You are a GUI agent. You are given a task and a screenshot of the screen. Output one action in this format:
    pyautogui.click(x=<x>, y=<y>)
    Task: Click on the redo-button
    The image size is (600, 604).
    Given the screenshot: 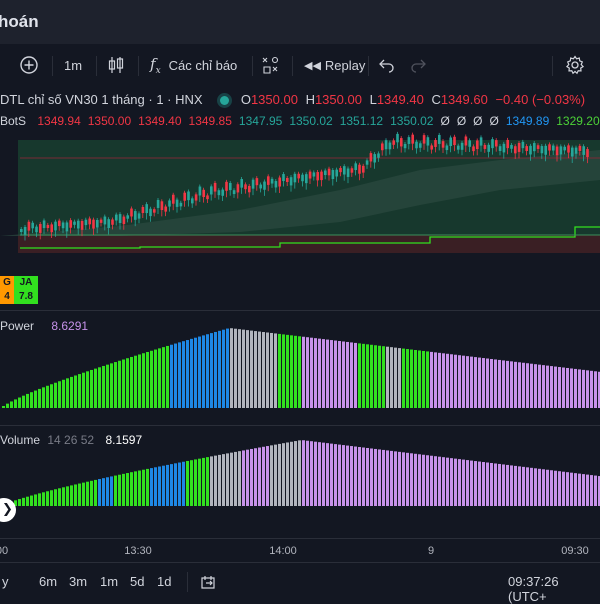 What is the action you would take?
    pyautogui.click(x=419, y=65)
    